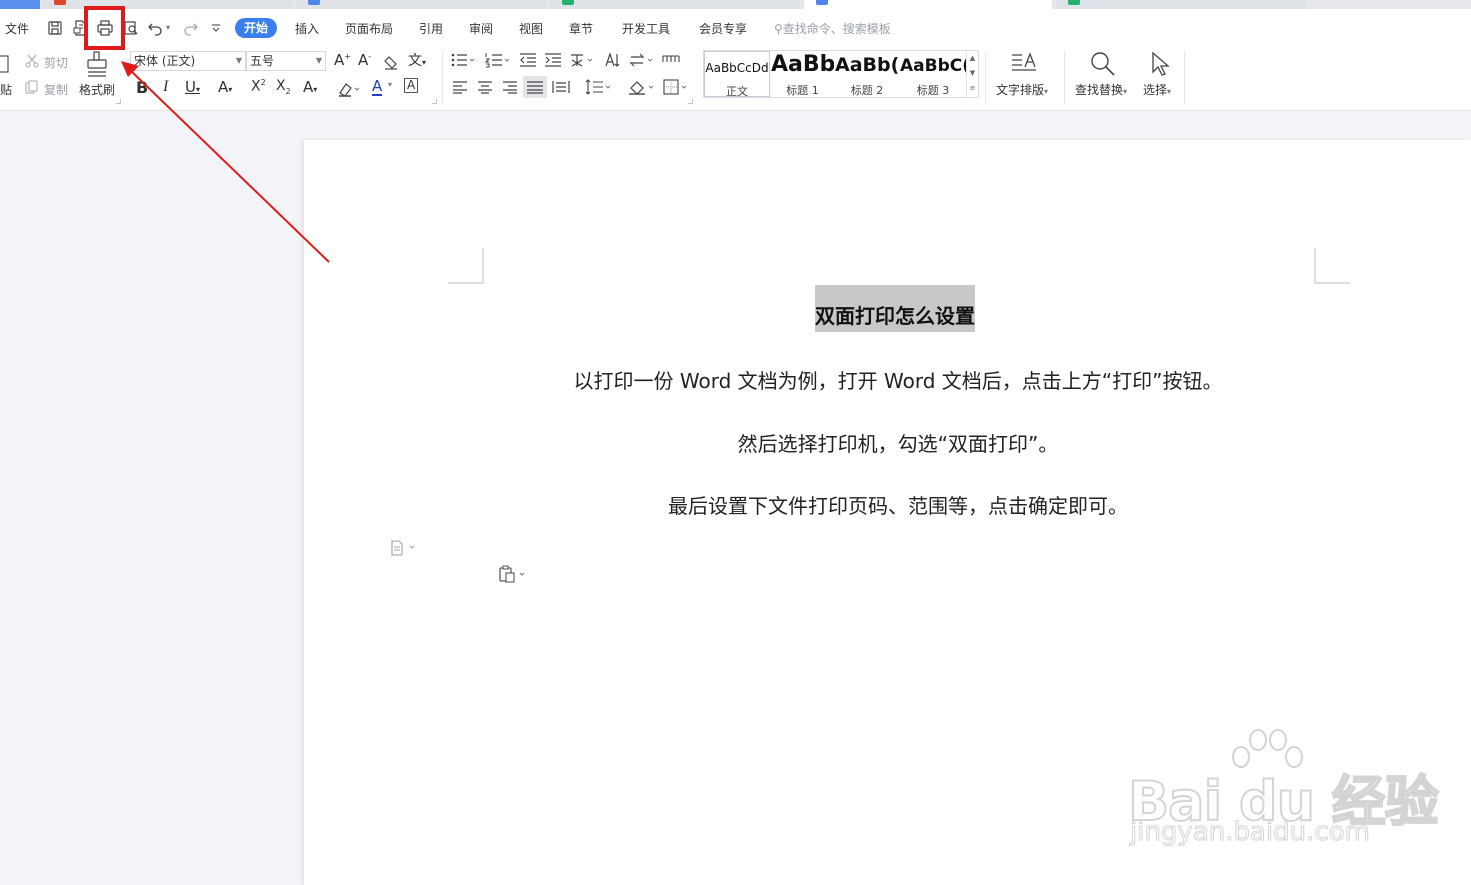  Describe the element at coordinates (349, 89) in the screenshot. I see `highlight-color-icon` at that location.